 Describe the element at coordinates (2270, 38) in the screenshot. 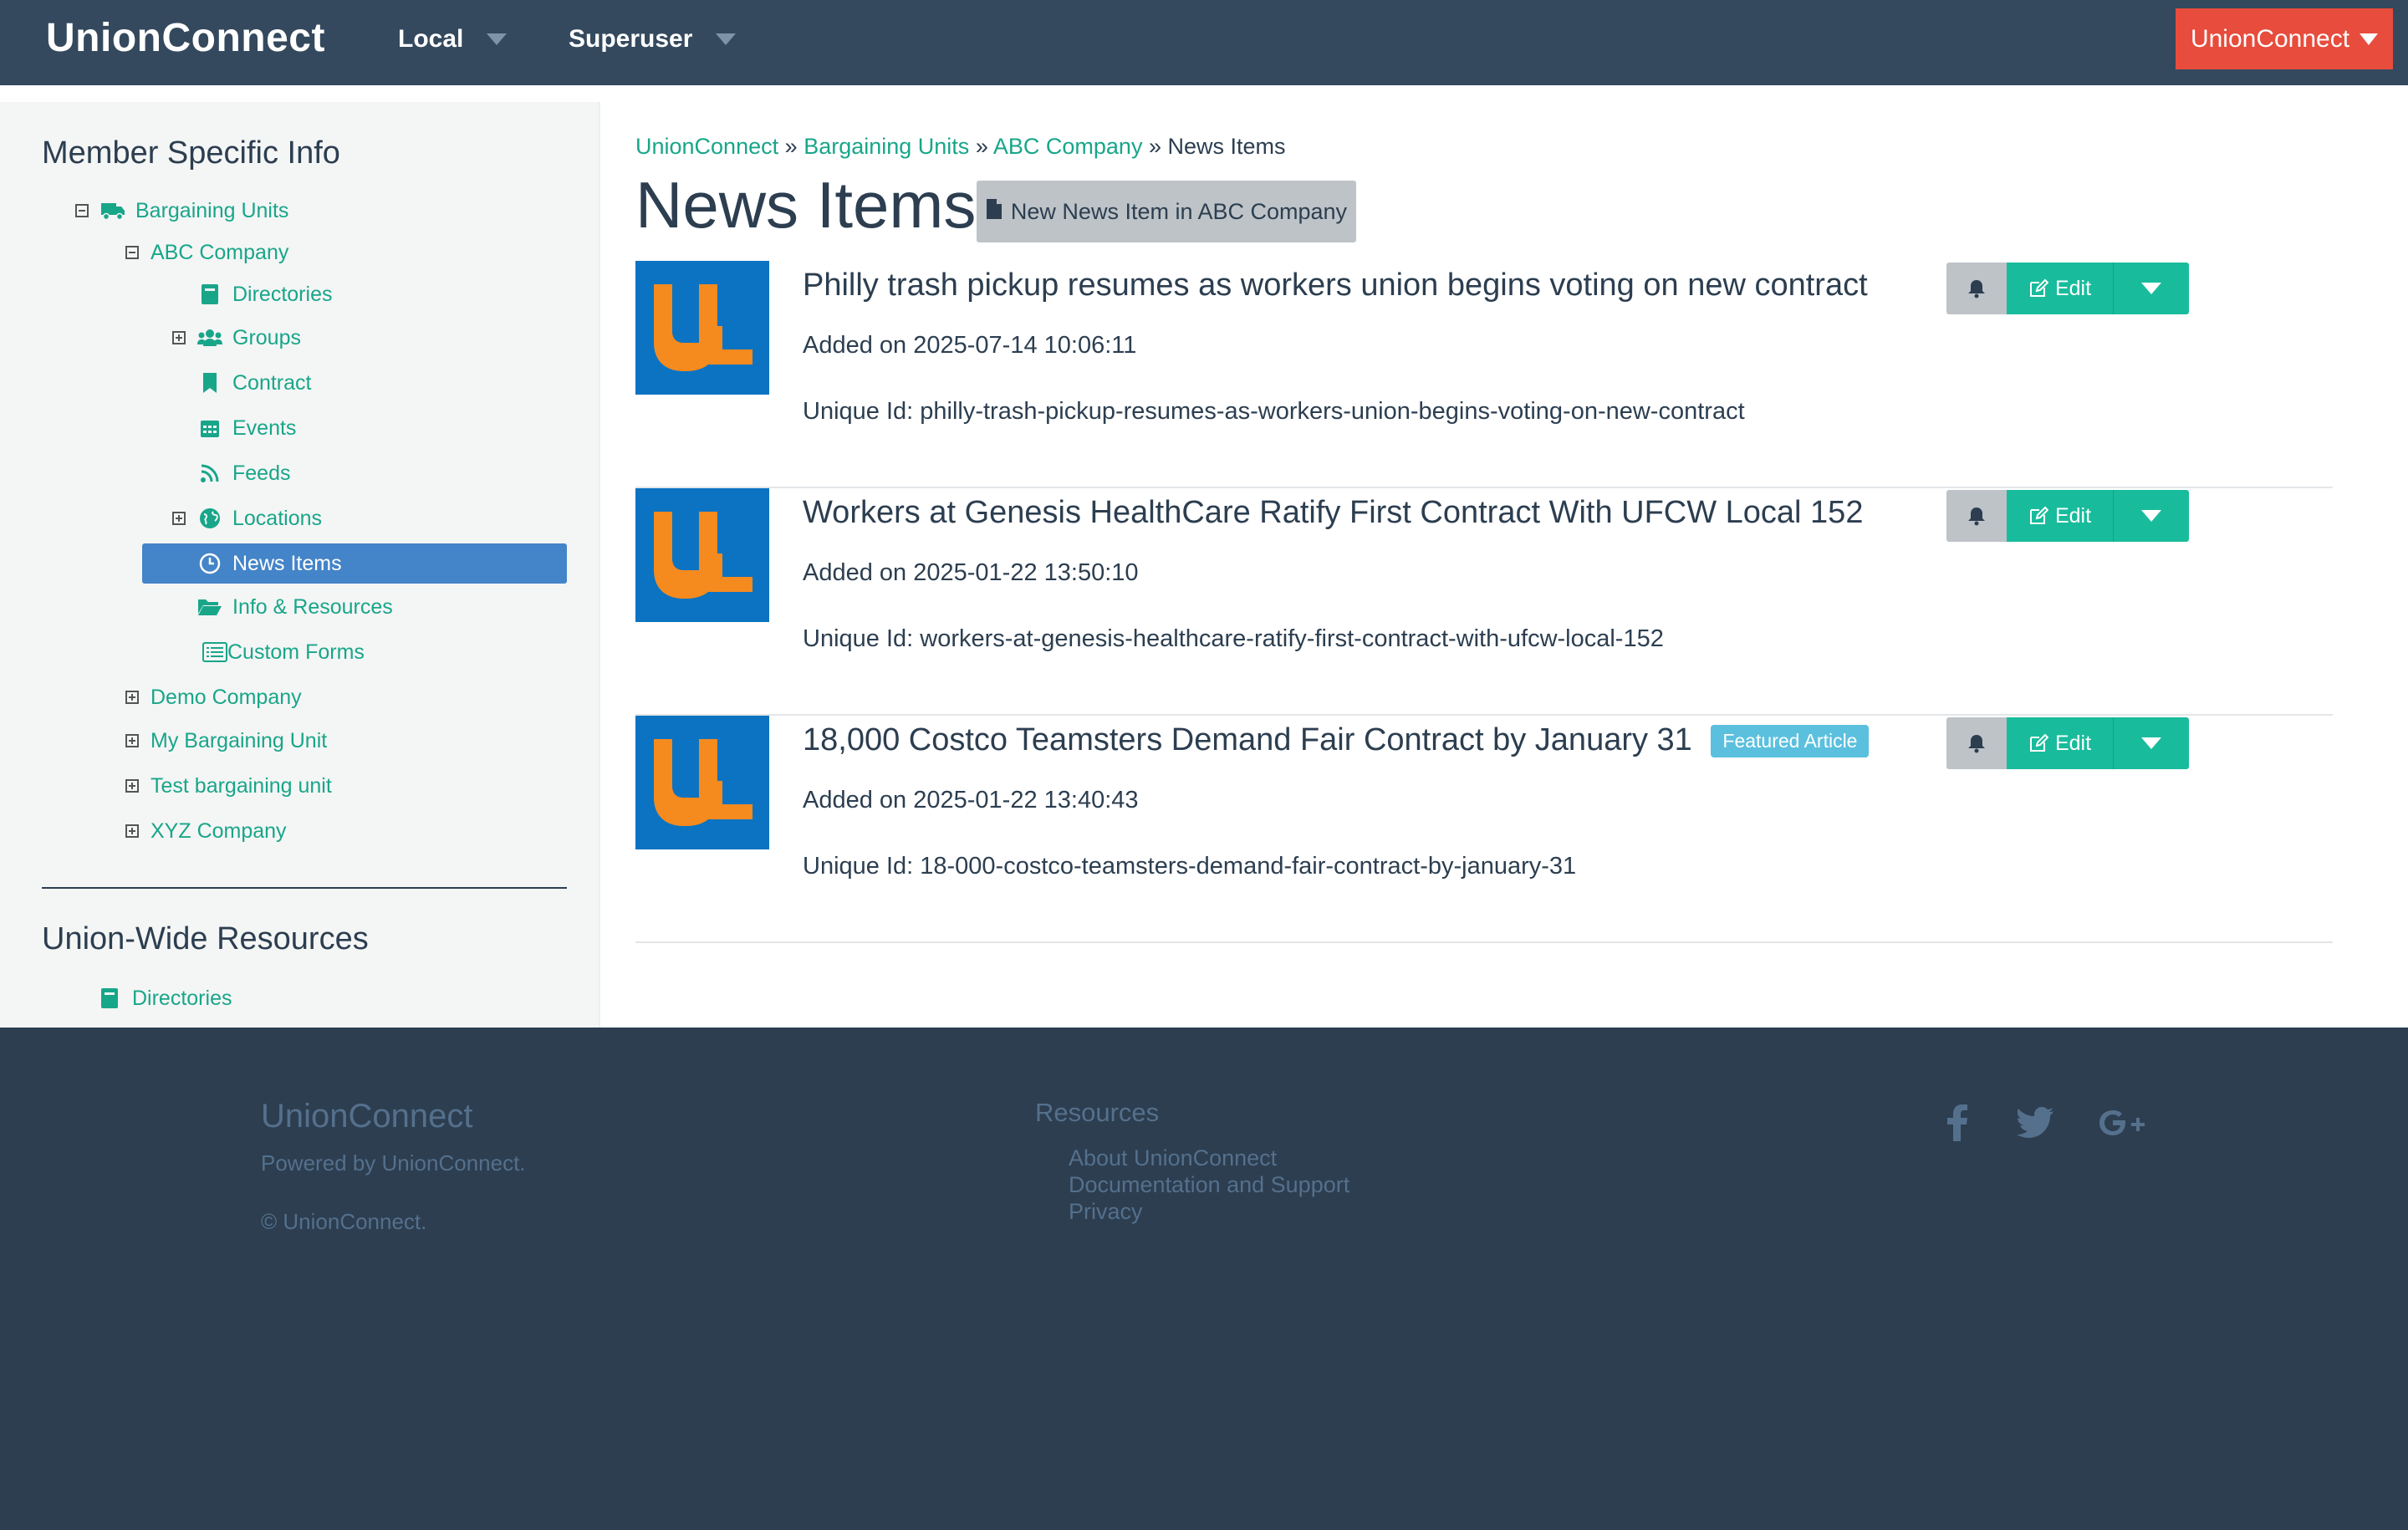

I see `user-menu-label: UnionConnect` at that location.